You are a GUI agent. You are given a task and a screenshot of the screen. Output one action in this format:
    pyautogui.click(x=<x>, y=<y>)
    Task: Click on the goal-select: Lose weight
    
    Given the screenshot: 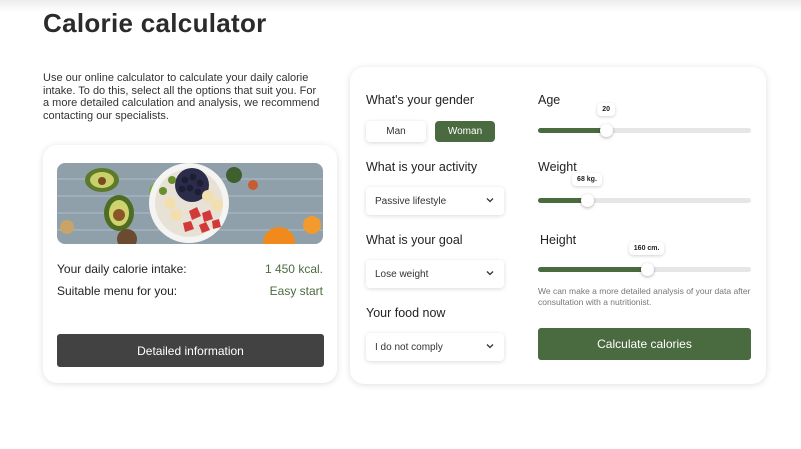 What is the action you would take?
    pyautogui.click(x=435, y=274)
    